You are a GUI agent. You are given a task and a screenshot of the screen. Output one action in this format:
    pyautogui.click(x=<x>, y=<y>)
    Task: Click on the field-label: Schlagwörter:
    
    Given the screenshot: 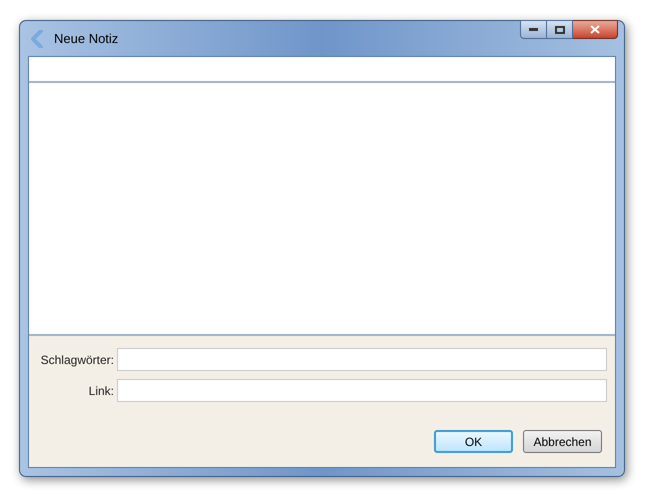 What is the action you would take?
    pyautogui.click(x=77, y=360)
    